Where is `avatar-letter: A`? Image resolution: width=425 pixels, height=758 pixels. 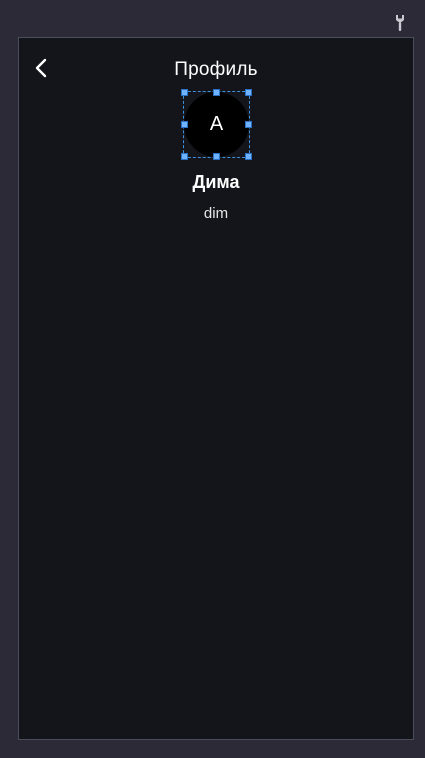
avatar-letter: A is located at coordinates (216, 124).